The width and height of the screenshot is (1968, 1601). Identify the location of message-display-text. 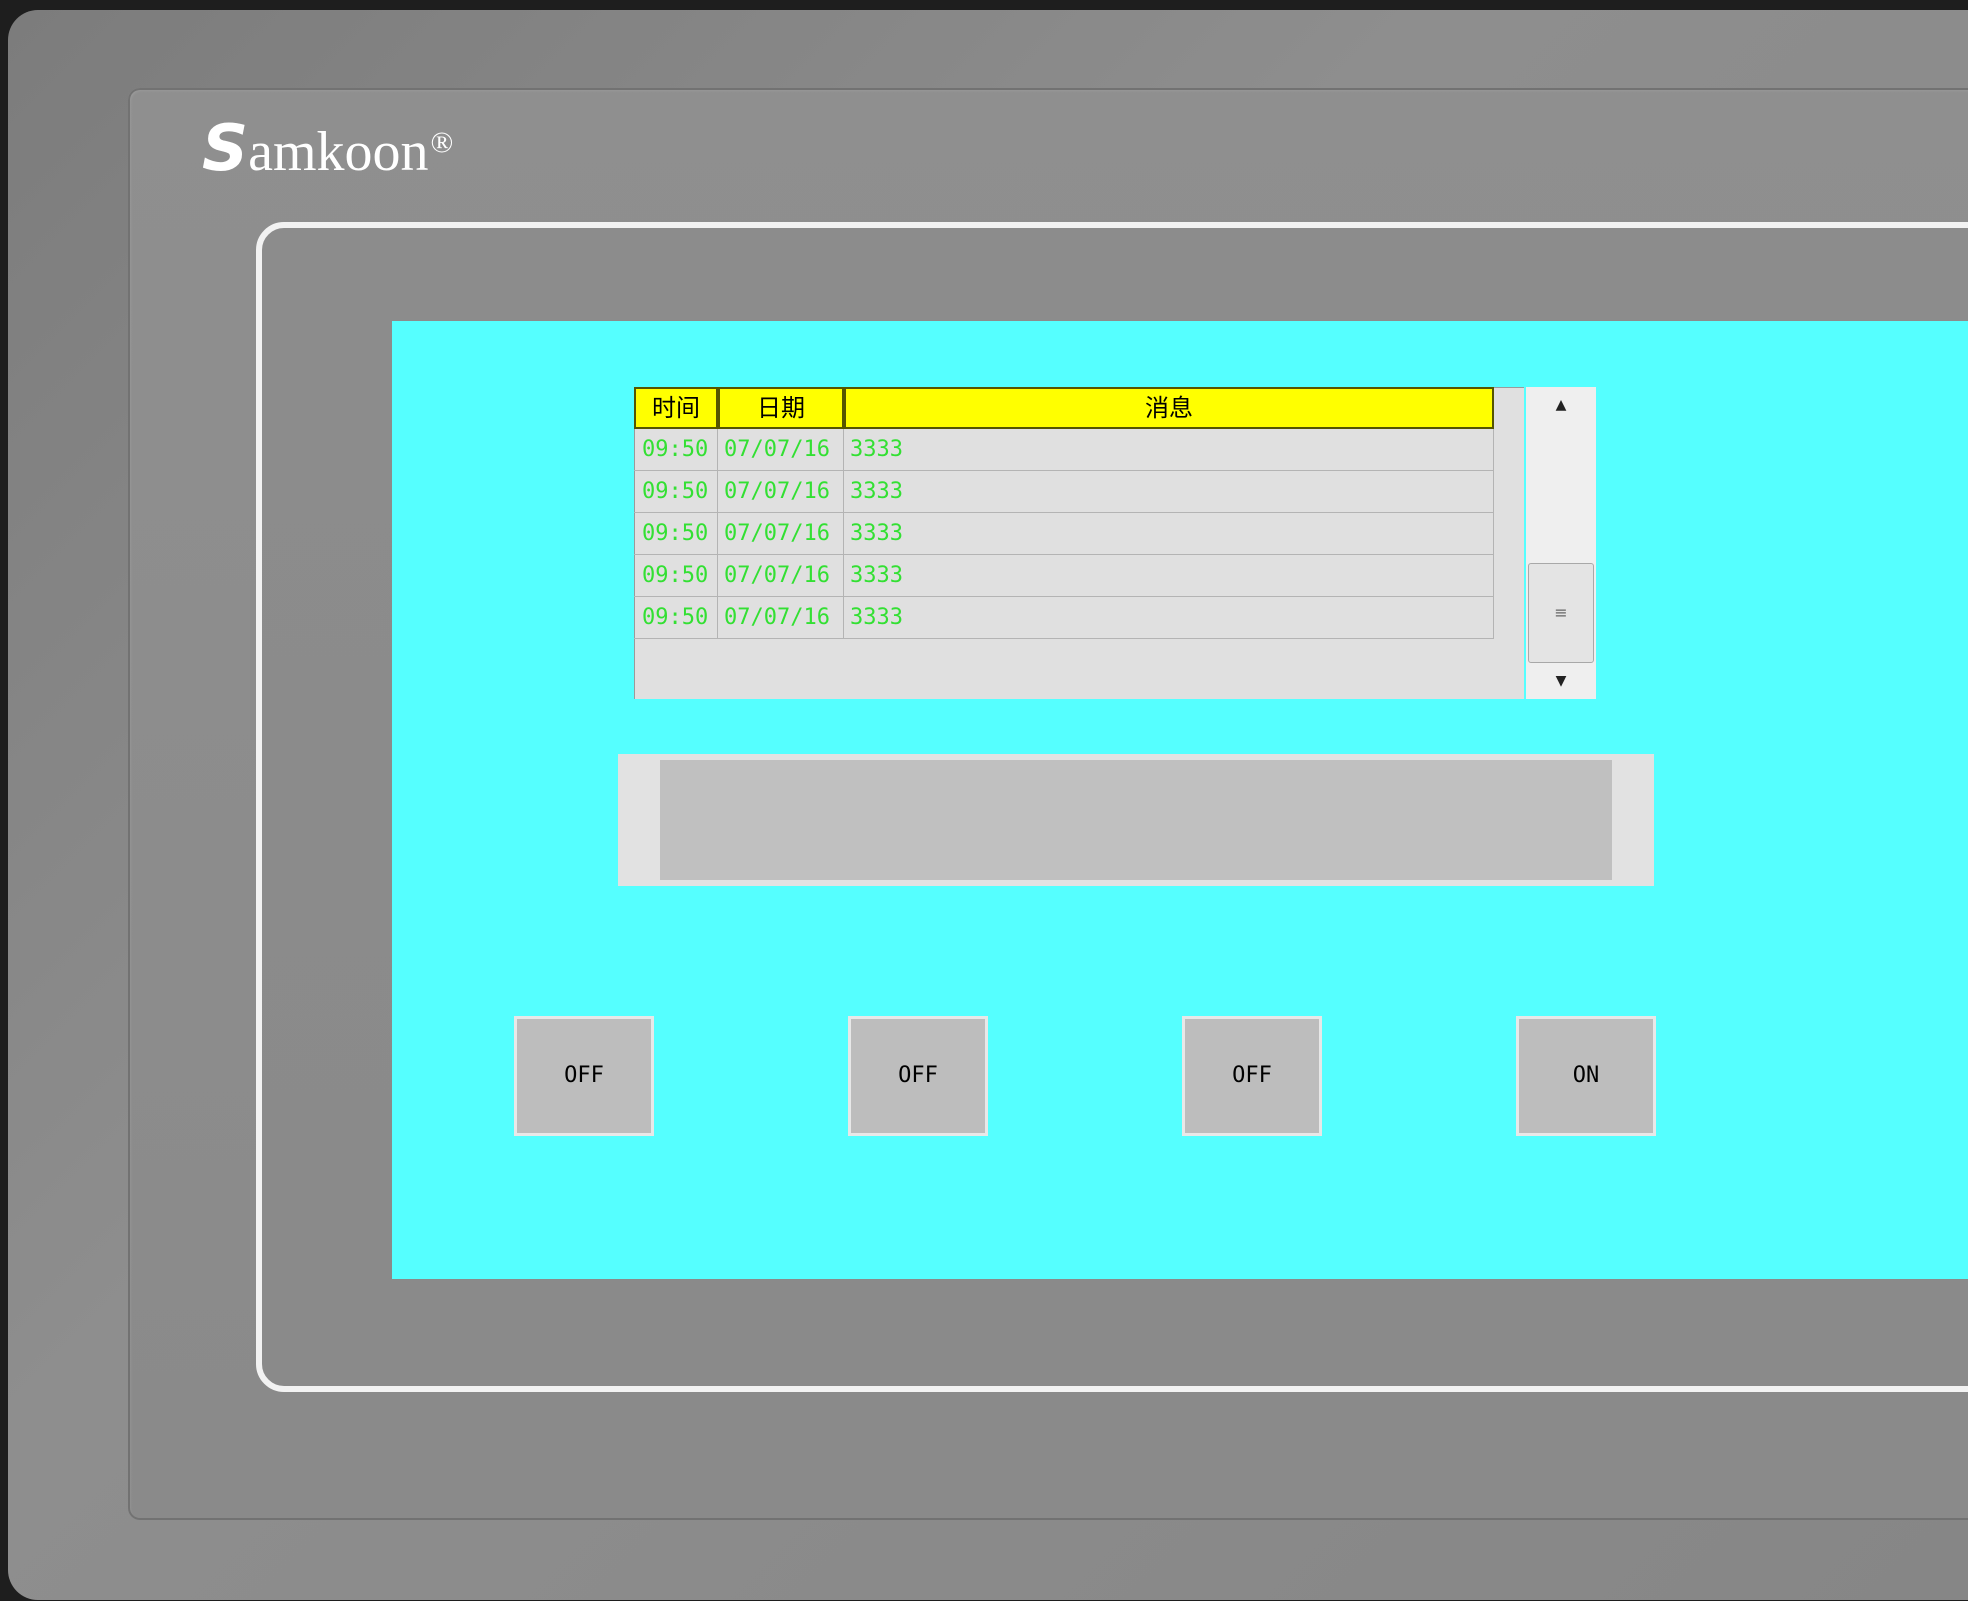
(1136, 820).